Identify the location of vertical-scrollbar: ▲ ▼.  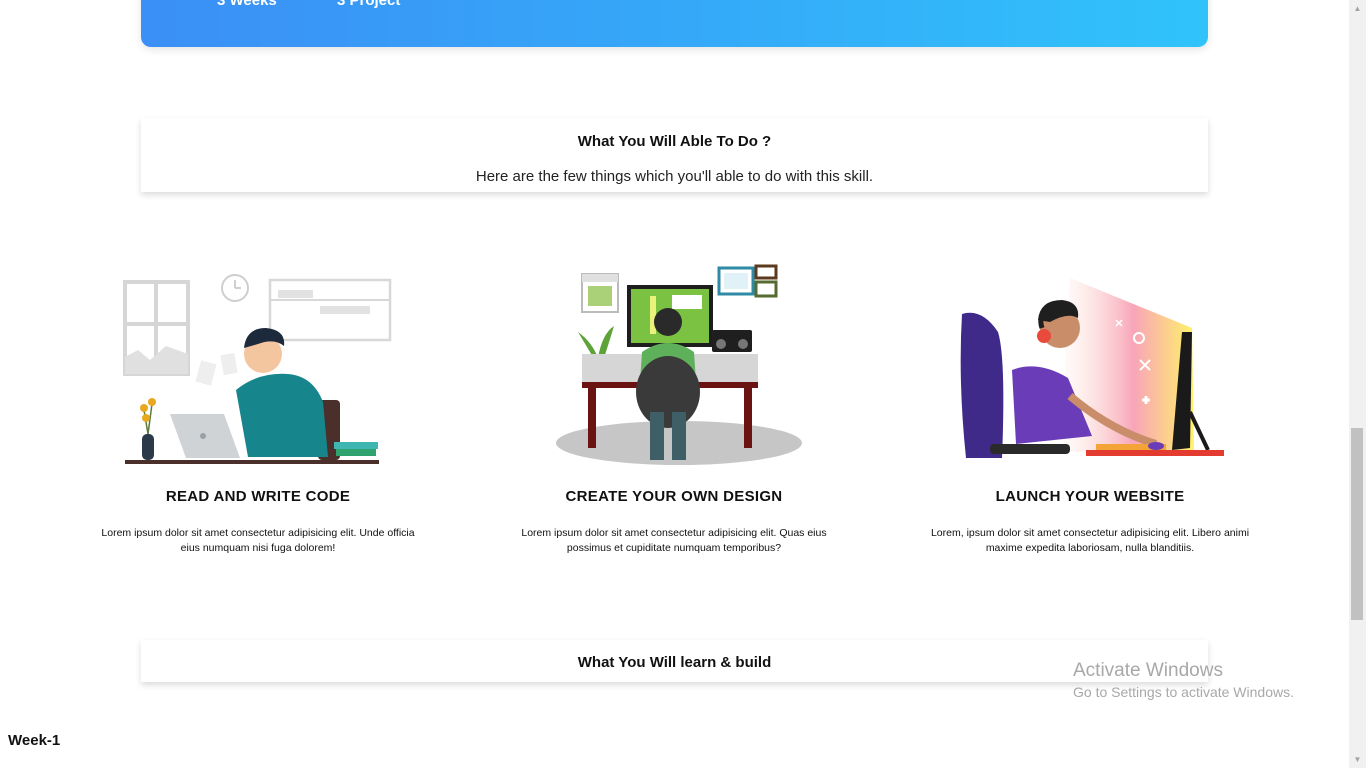
(1357, 384).